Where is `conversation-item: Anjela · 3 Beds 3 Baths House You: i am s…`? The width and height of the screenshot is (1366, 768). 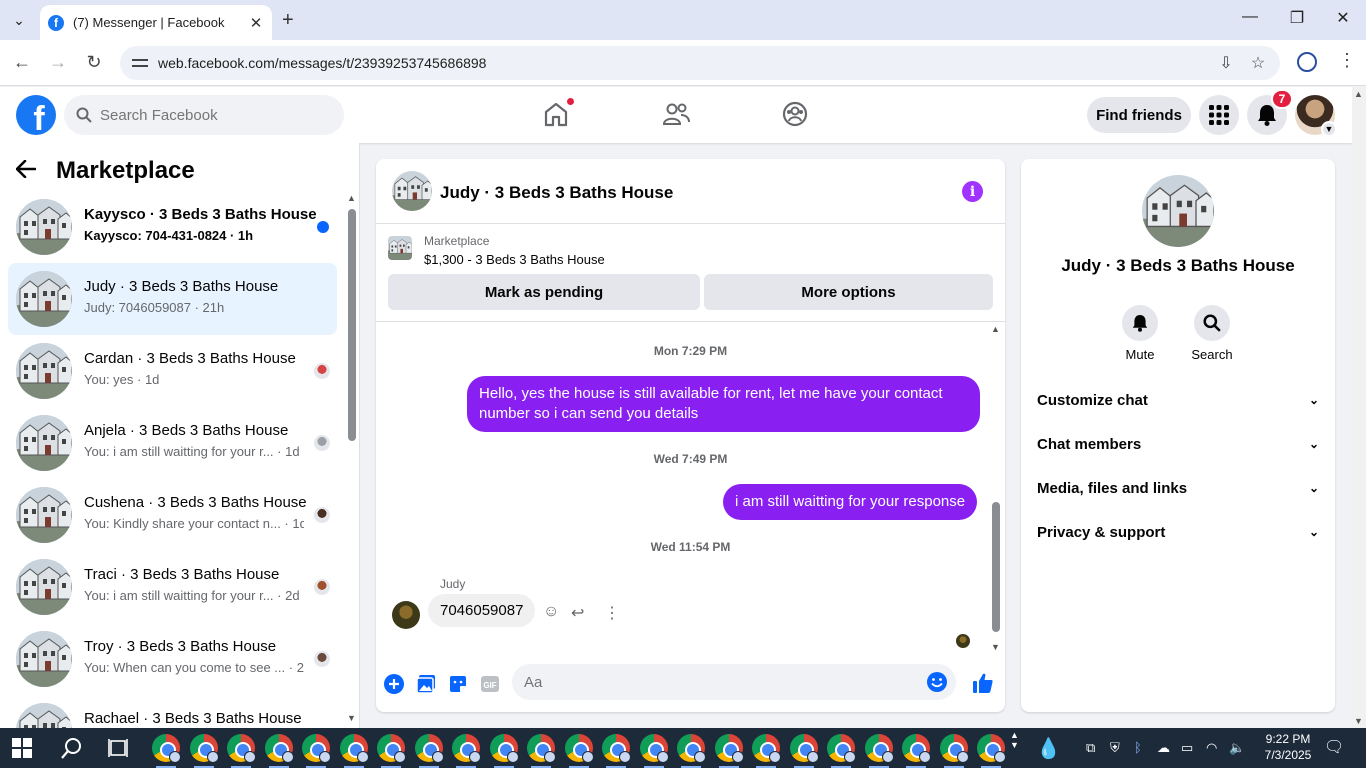 conversation-item: Anjela · 3 Beds 3 Baths House You: i am s… is located at coordinates (172, 443).